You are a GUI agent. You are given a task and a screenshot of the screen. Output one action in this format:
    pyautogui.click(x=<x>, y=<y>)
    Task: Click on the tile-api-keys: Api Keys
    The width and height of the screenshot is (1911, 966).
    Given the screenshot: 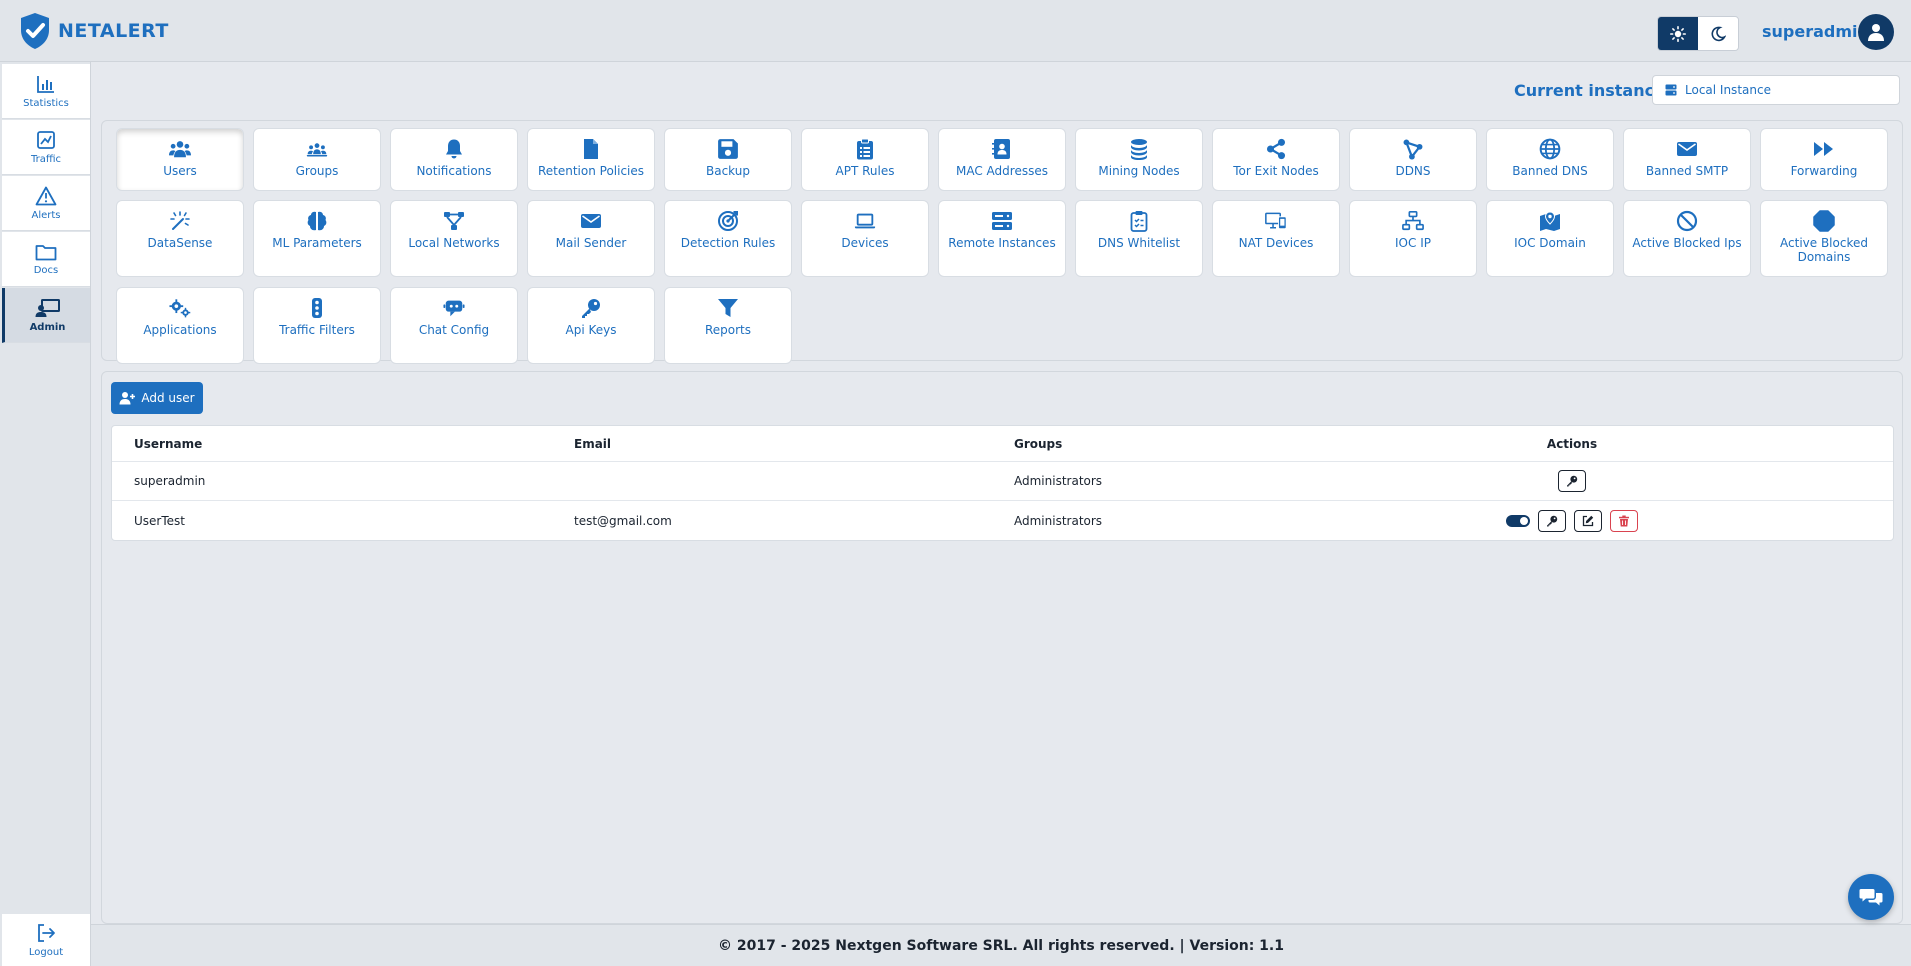 What is the action you would take?
    pyautogui.click(x=591, y=325)
    